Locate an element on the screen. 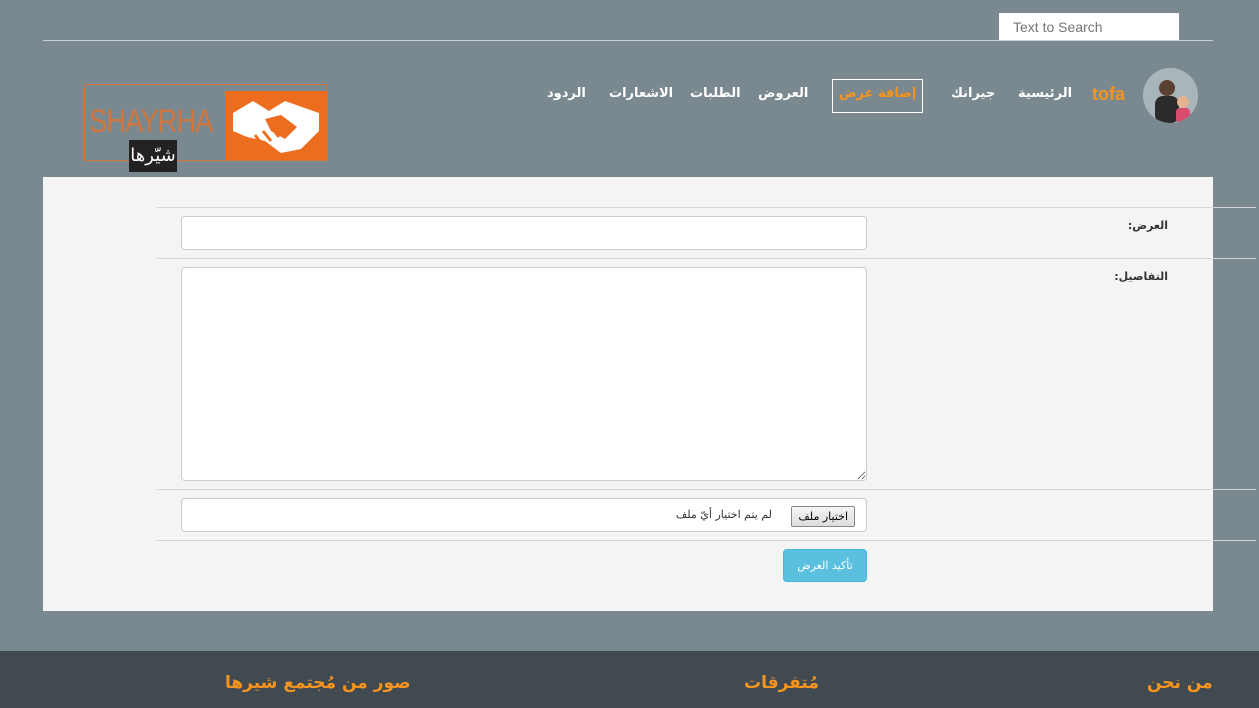 This screenshot has width=1259, height=708. nav-requests: الطلبات is located at coordinates (715, 96).